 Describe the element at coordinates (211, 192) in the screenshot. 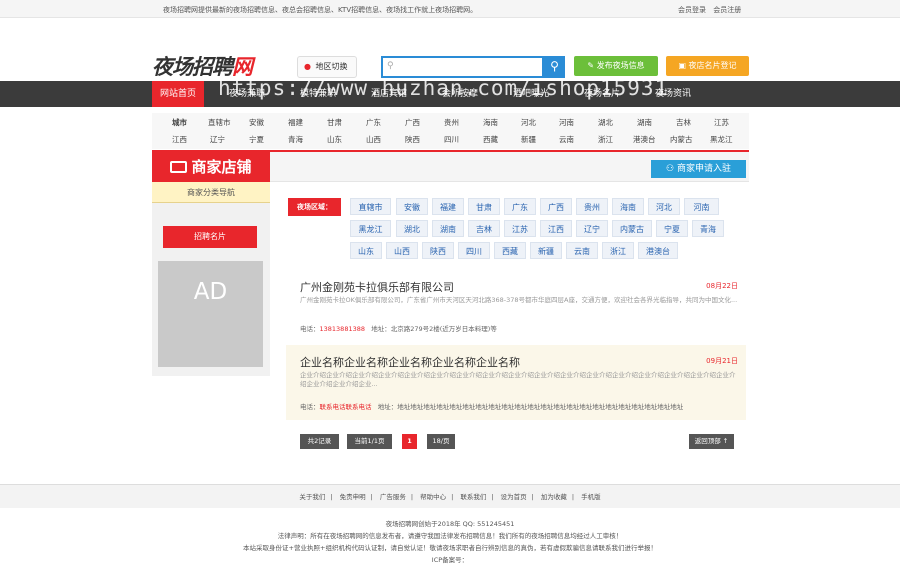

I see `category-nav: 商家分类导航` at that location.